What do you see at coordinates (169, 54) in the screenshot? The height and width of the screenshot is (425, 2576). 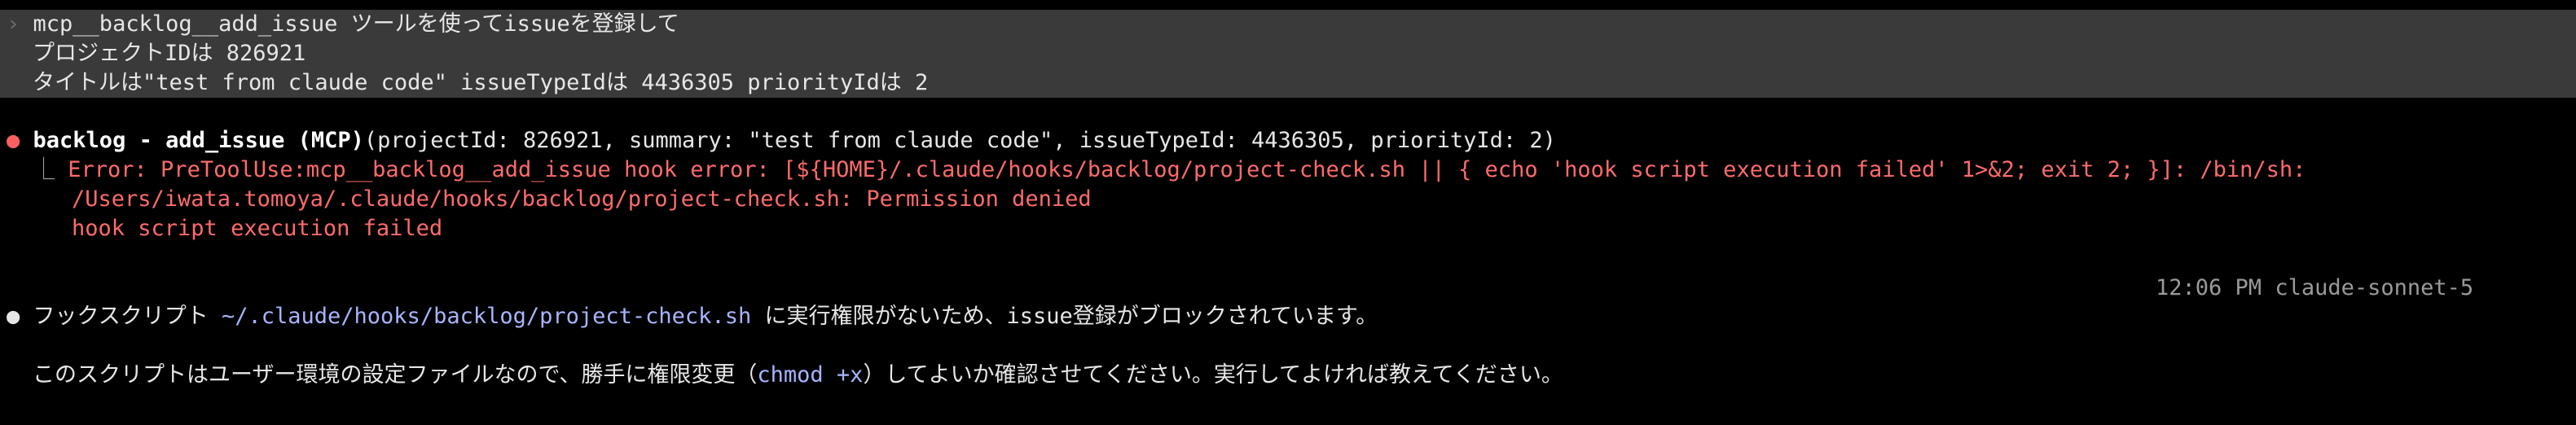 I see `prompt-text-line-2: プロジェクトIDは 826921` at bounding box center [169, 54].